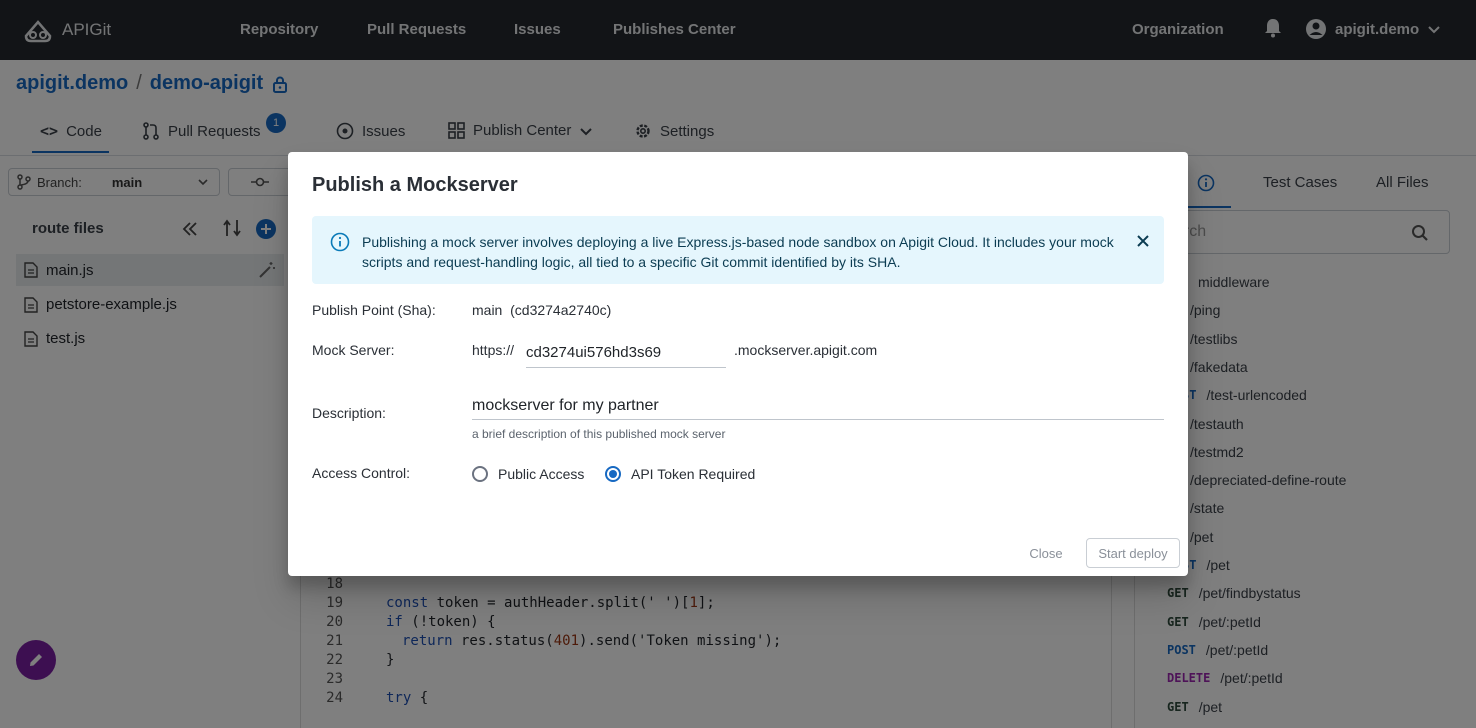 The width and height of the screenshot is (1476, 728). What do you see at coordinates (626, 353) in the screenshot?
I see `mock-server-subdomain-input` at bounding box center [626, 353].